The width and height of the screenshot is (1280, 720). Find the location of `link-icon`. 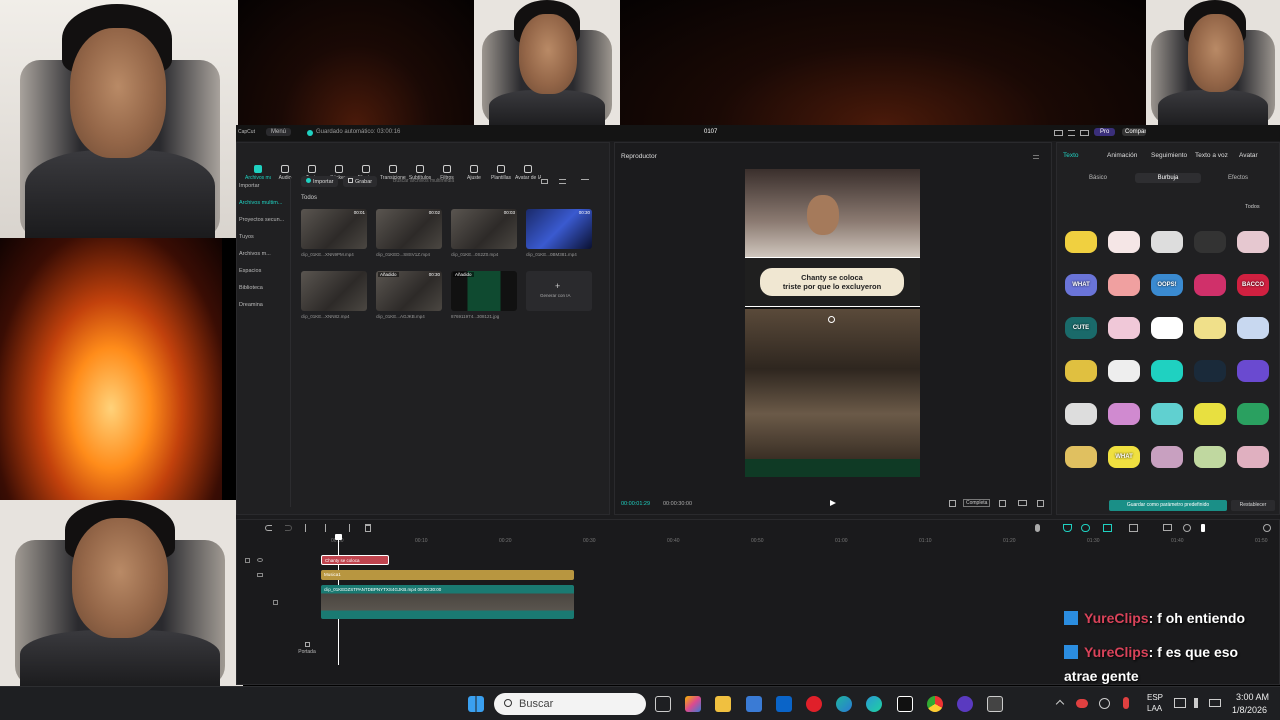

link-icon is located at coordinates (1085, 528).